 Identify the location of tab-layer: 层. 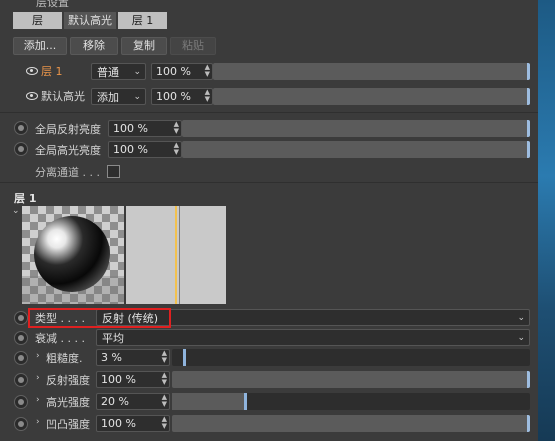
(37, 20).